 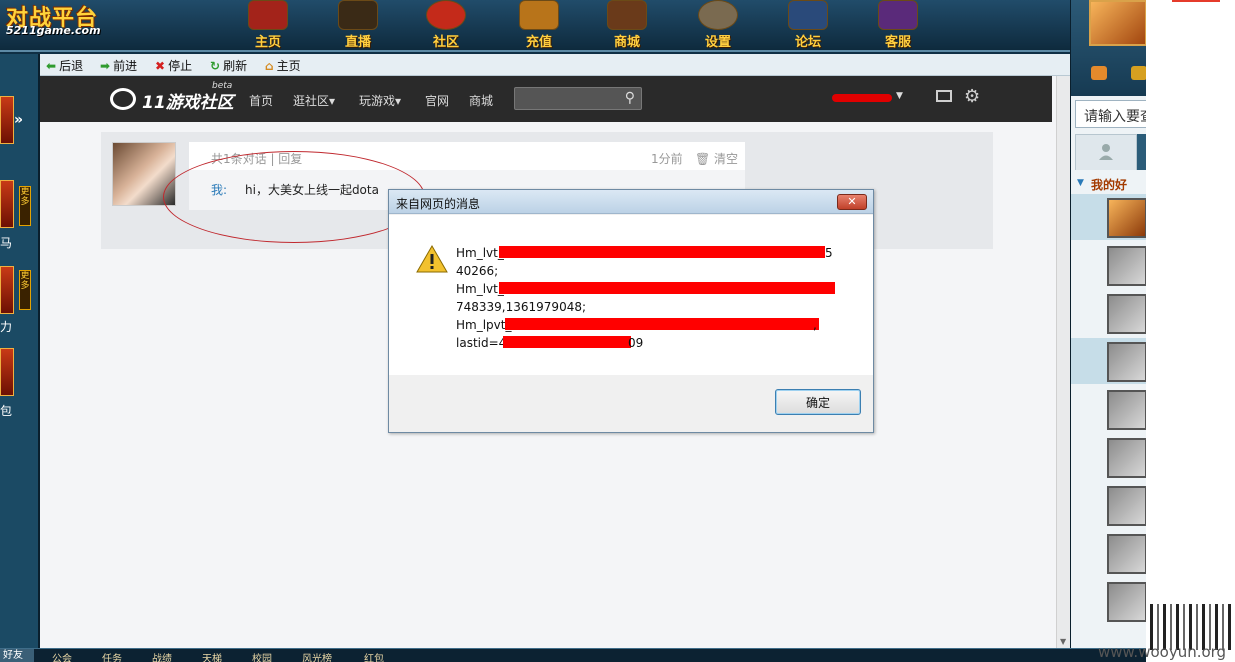 I want to click on status-icon, so click(x=1099, y=73).